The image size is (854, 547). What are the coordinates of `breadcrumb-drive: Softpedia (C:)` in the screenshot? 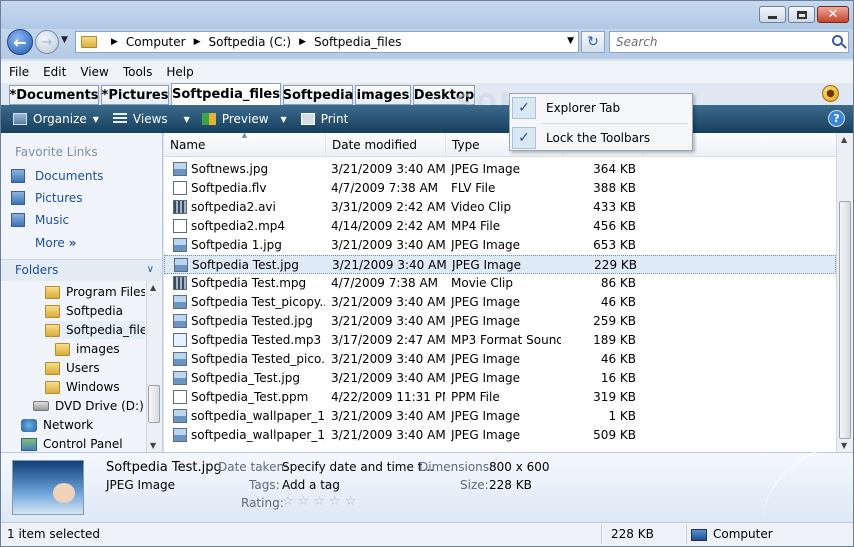 It's located at (250, 42).